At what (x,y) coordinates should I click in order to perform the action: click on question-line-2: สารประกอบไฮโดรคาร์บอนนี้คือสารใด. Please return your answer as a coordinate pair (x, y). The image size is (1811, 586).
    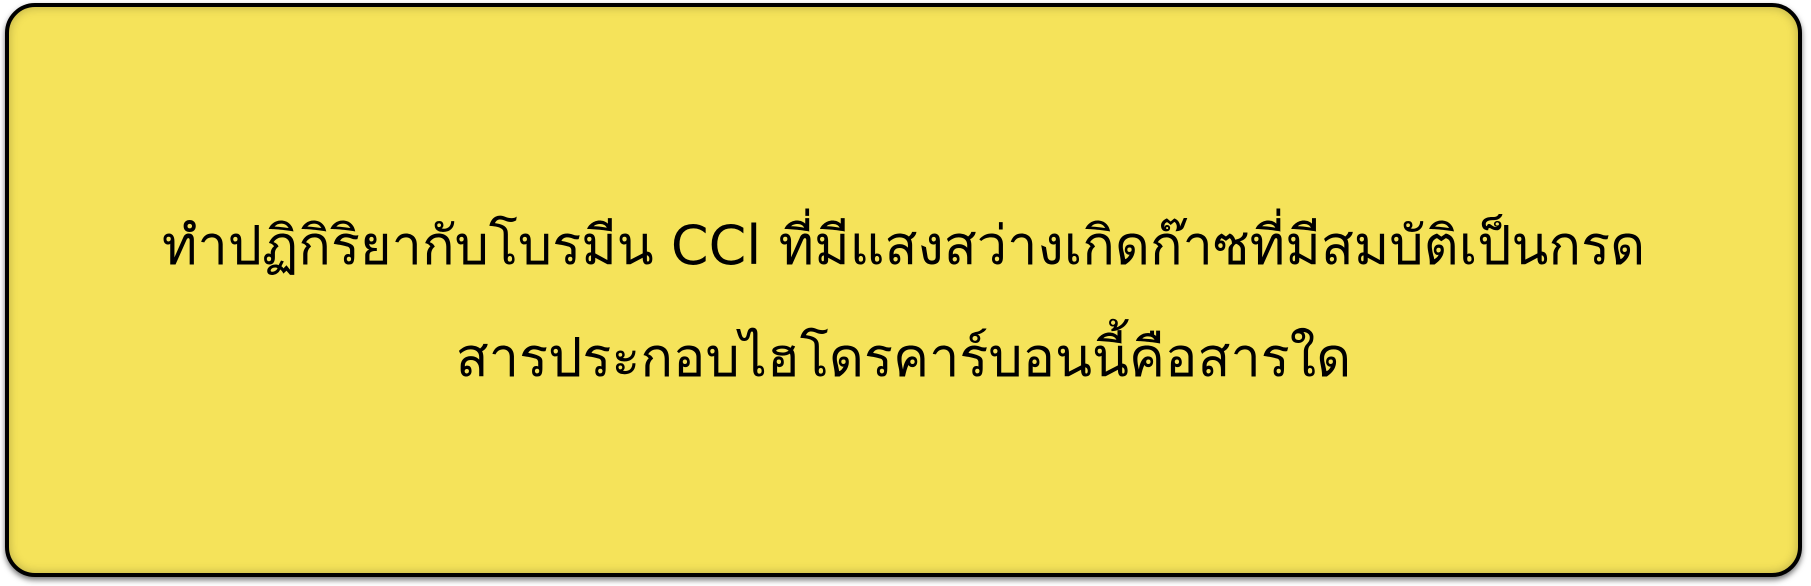
    Looking at the image, I should click on (903, 357).